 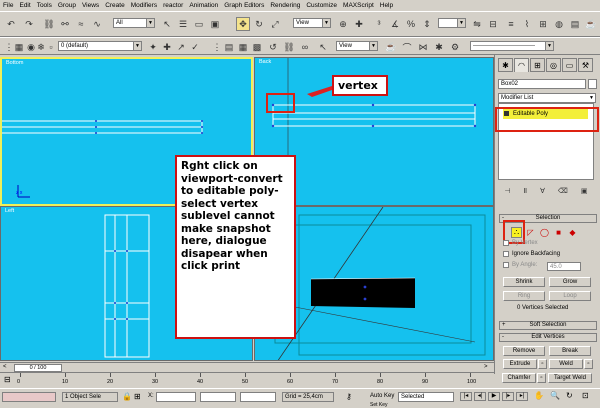 What do you see at coordinates (566, 364) in the screenshot?
I see `weld-button: Weld` at bounding box center [566, 364].